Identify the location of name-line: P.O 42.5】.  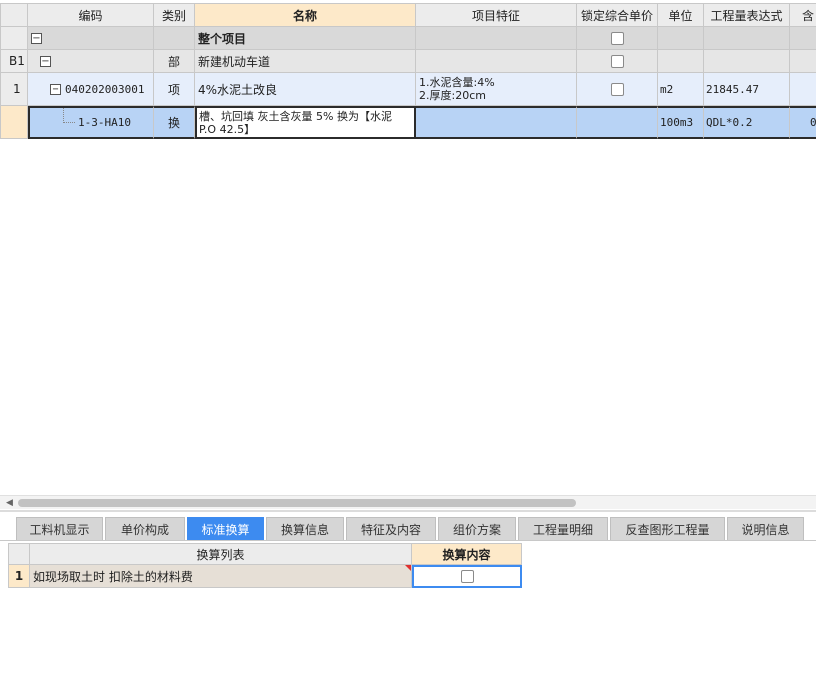
(227, 129).